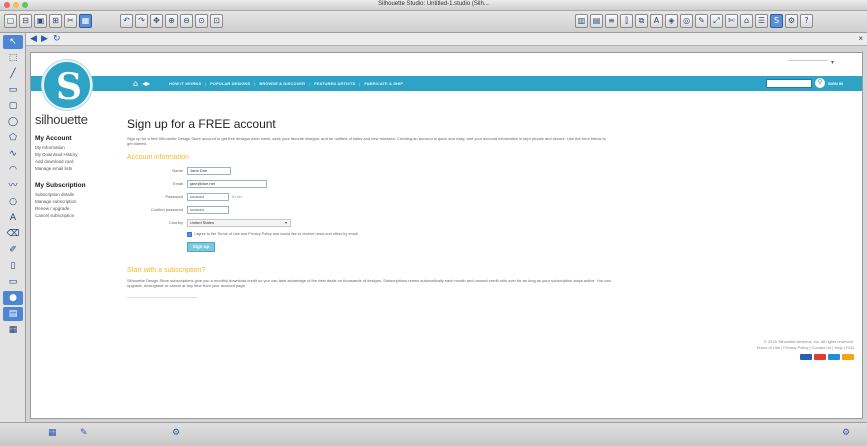 The image size is (867, 446). I want to click on nav-link-browse: BROWSE & DISCOVER, so click(282, 83).